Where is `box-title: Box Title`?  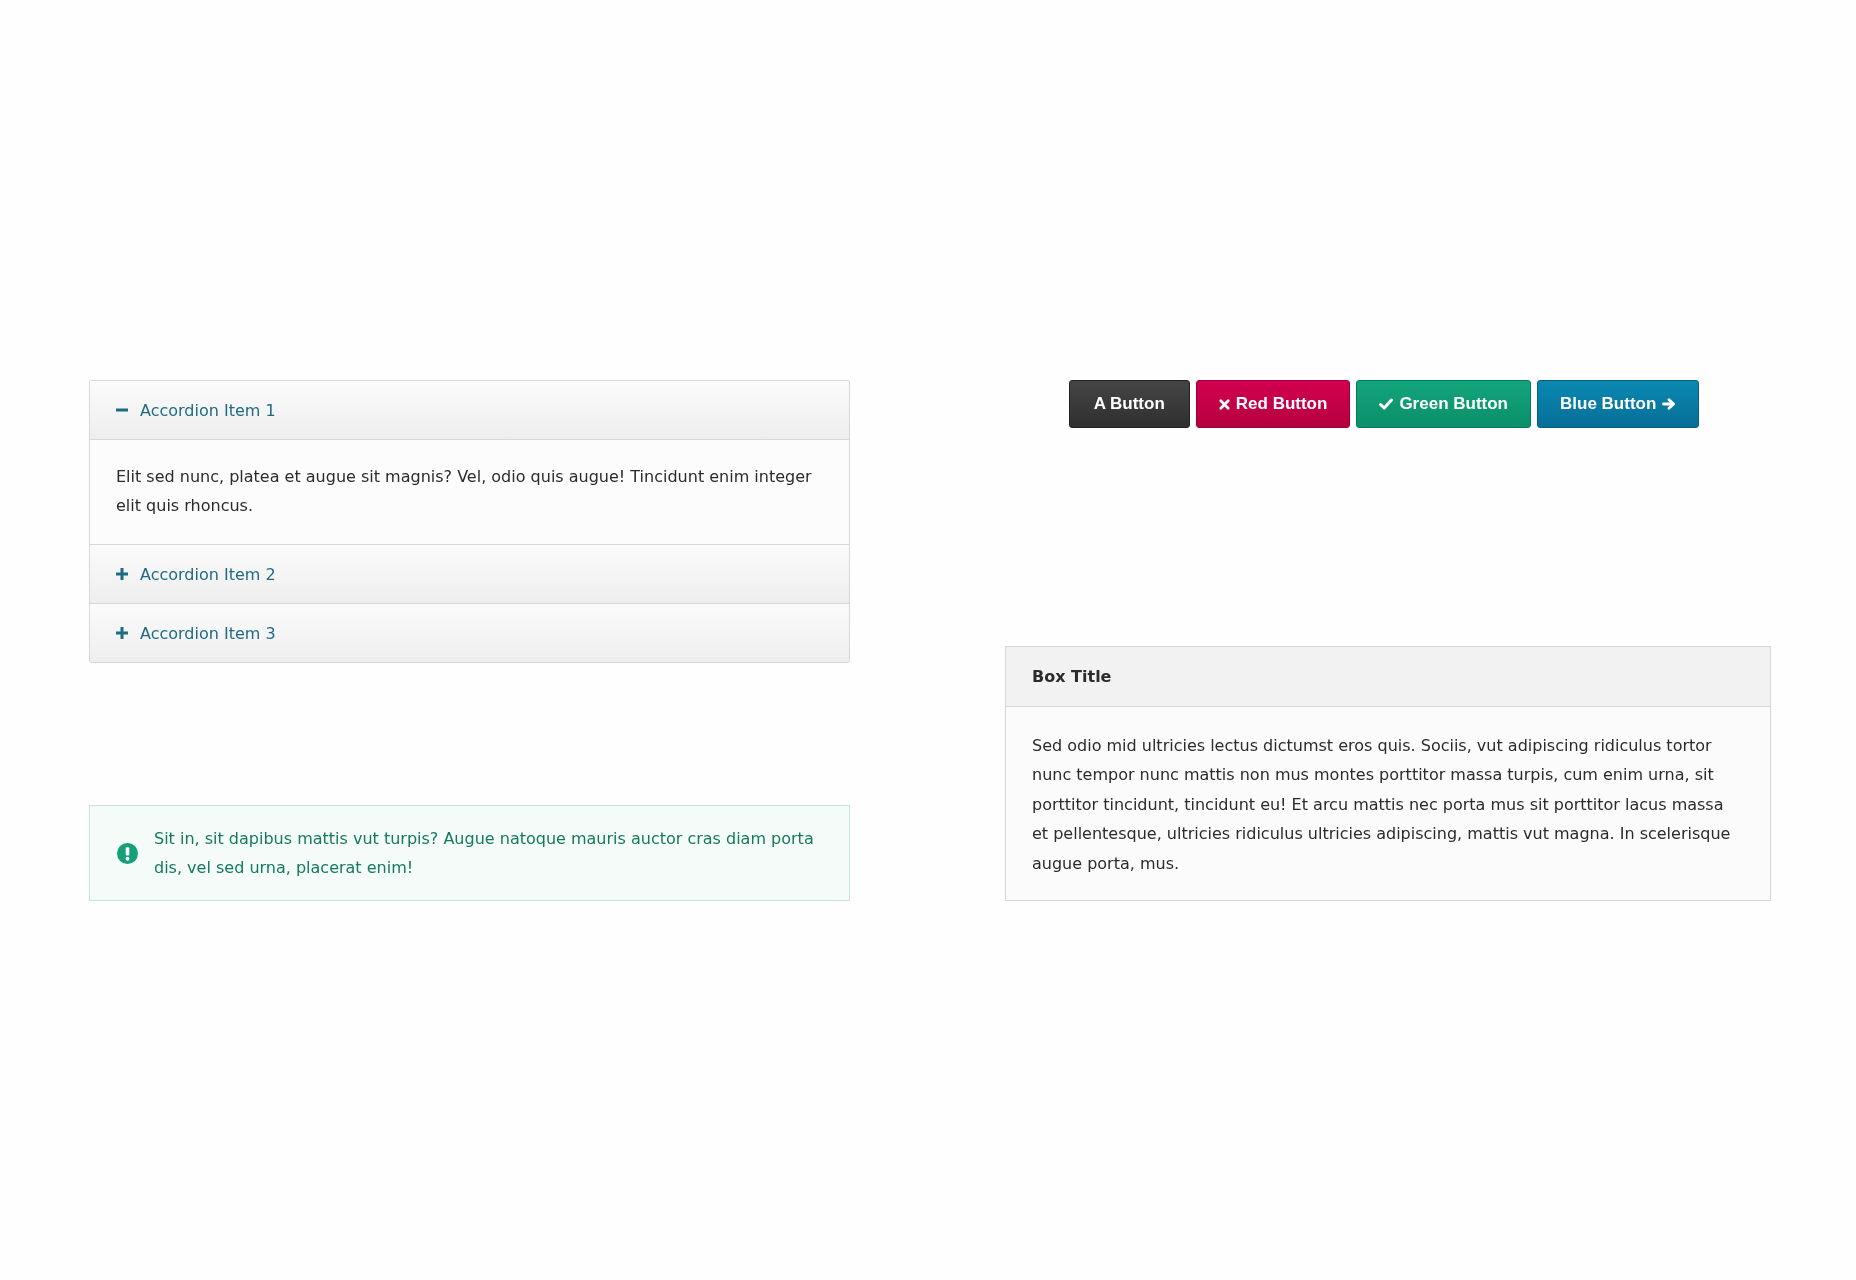
box-title: Box Title is located at coordinates (1072, 676).